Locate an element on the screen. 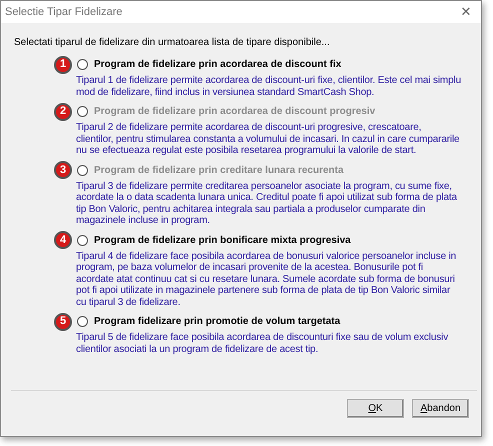 The height and width of the screenshot is (446, 493). option-description: Tiparul 2 de fidelizare permite acordarea de discount-uri progresive, crescatoare, clientilor, pentru stimularea constanta a volumului de incasari. In cazul in care cumpararile nu se efectueaza regulat este posibila resetarea programului la valorile de start. is located at coordinates (268, 139).